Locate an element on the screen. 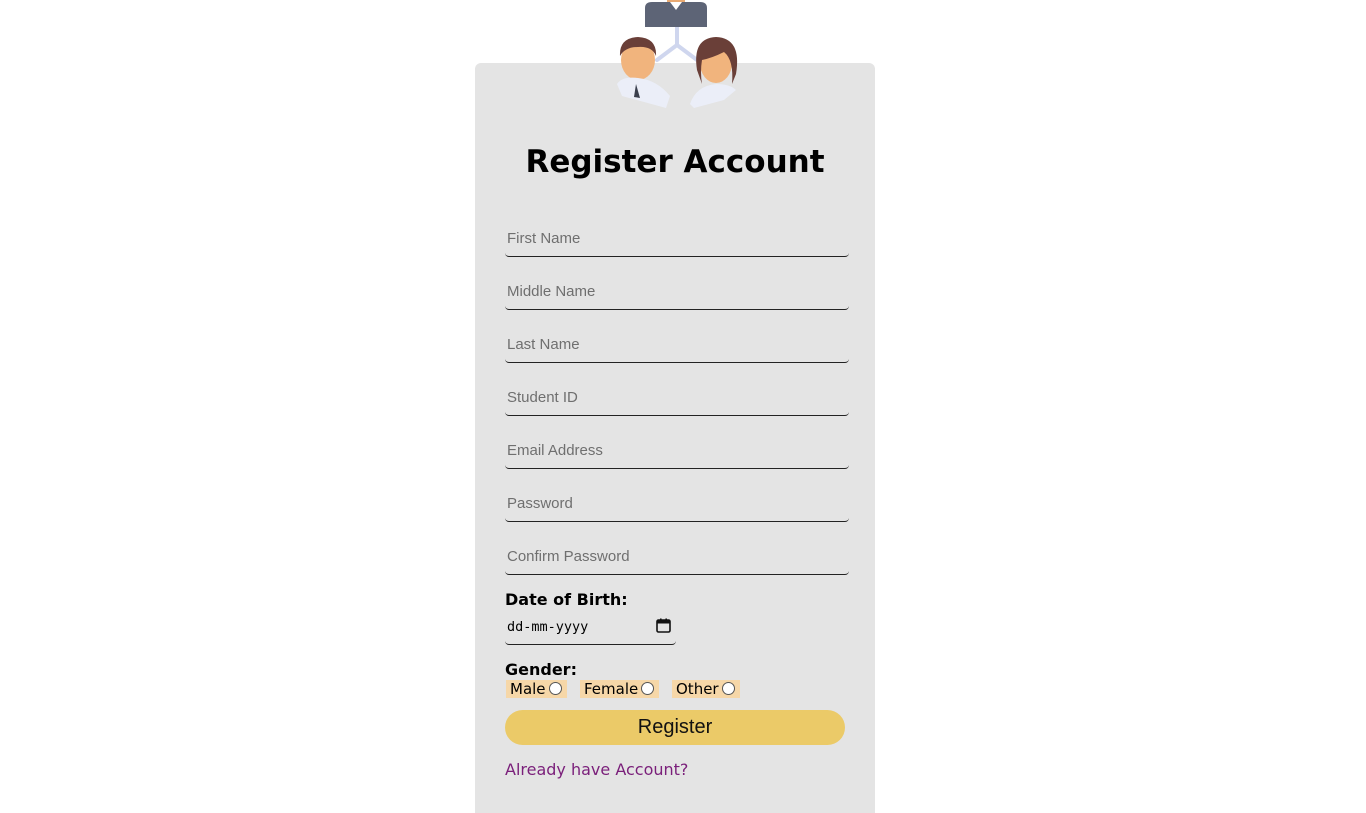 The width and height of the screenshot is (1366, 813). gender-option-male: Male is located at coordinates (536, 689).